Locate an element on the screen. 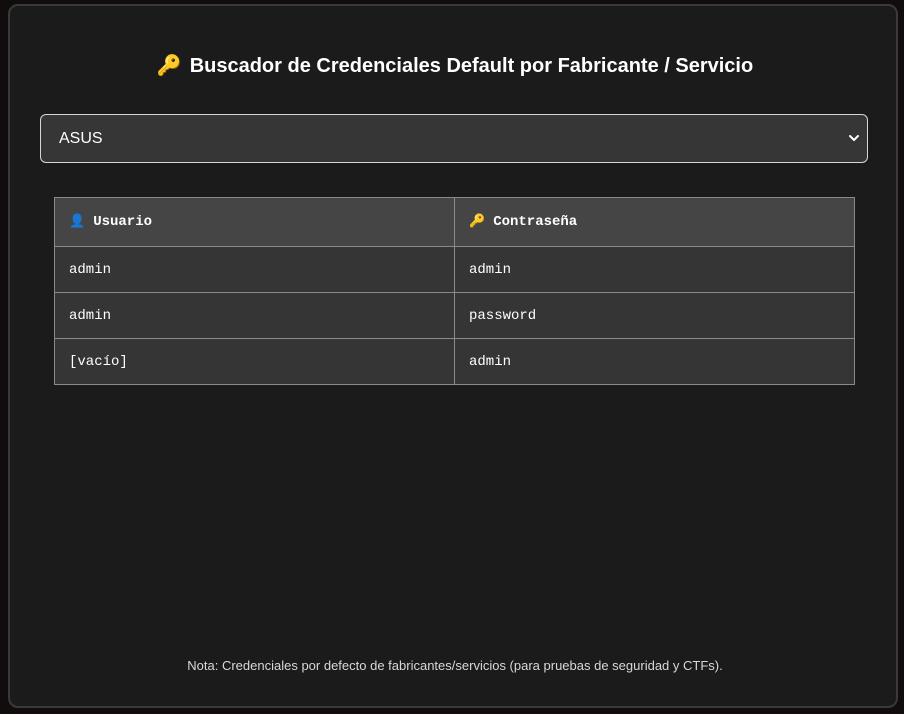 This screenshot has height=714, width=904. table-header-row: 👤 Usuario 🔑 Contraseña is located at coordinates (454, 222).